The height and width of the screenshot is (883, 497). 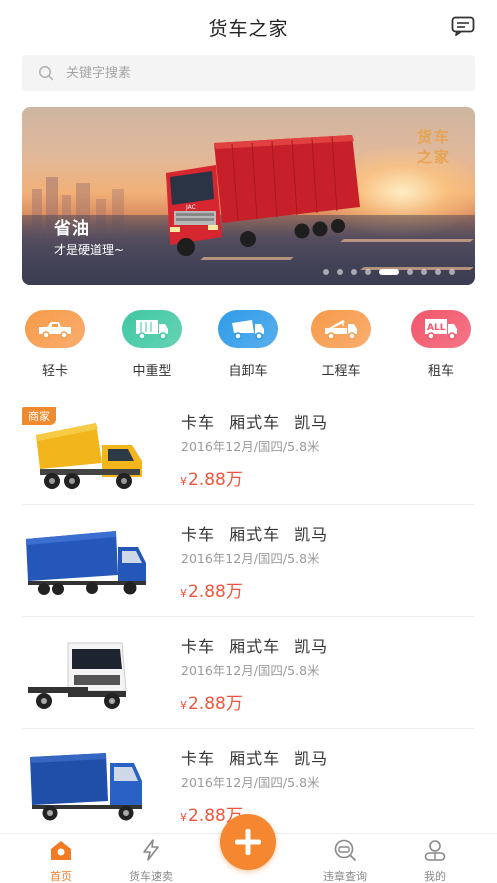 What do you see at coordinates (261, 73) in the screenshot?
I see `search-input` at bounding box center [261, 73].